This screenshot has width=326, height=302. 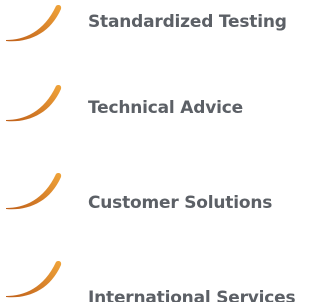 What do you see at coordinates (187, 22) in the screenshot?
I see `service-item-label: Standardized Testing` at bounding box center [187, 22].